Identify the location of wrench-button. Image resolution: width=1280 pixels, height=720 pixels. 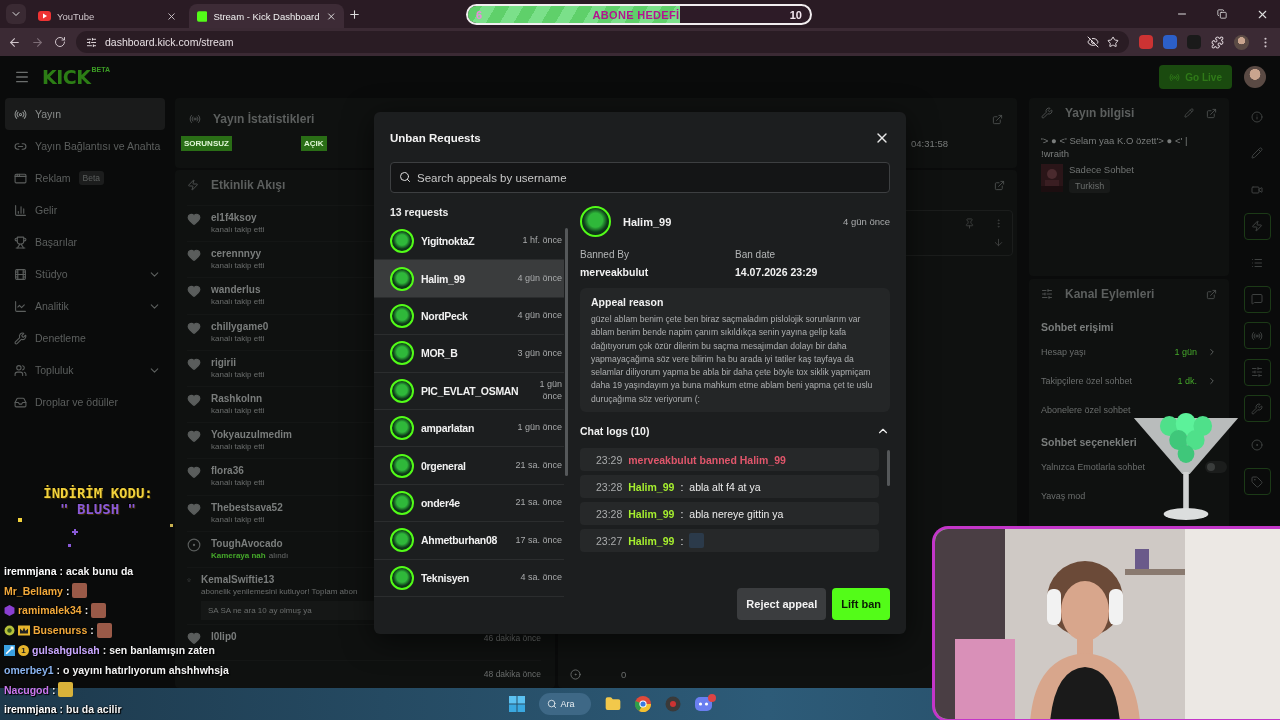
(1257, 408).